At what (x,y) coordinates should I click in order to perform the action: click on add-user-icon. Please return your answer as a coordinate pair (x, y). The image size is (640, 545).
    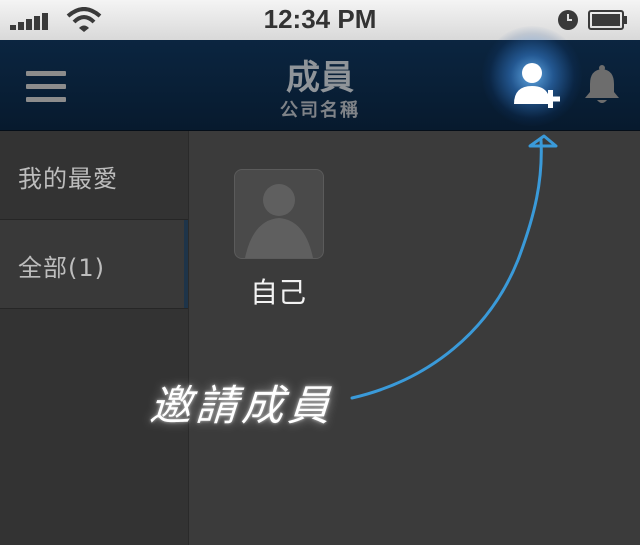
    Looking at the image, I should click on (537, 85).